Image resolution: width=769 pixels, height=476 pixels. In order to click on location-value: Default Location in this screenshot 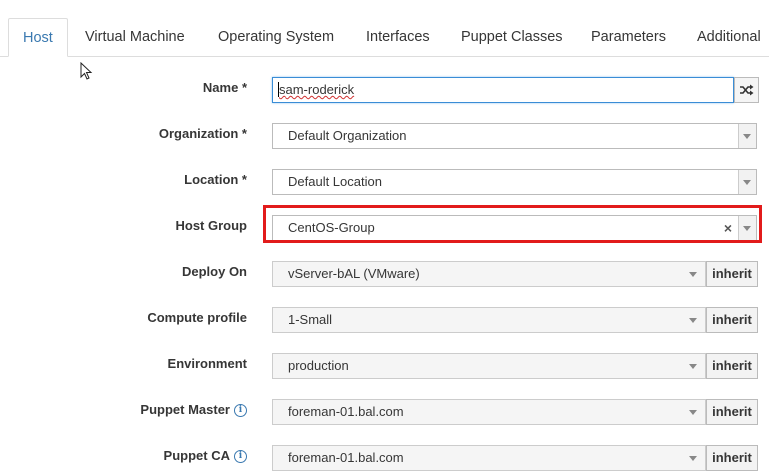, I will do `click(335, 181)`.